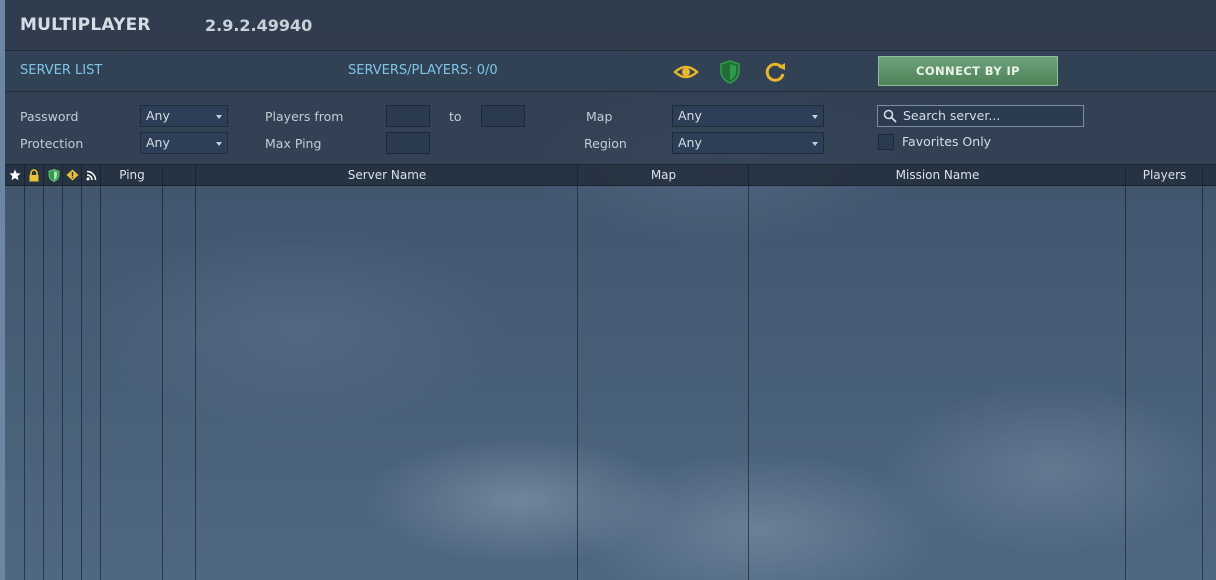 The height and width of the screenshot is (580, 1216). I want to click on version-label: 2.9.2.49940, so click(259, 25).